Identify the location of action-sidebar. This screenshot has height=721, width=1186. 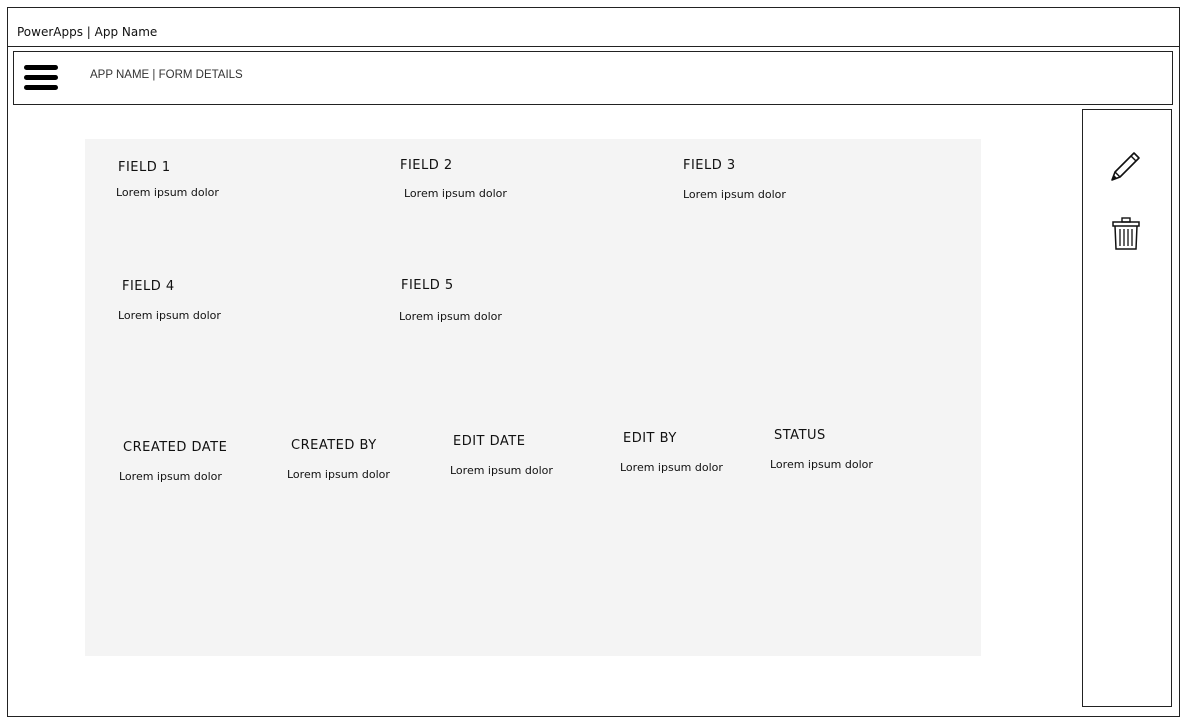
(1127, 408).